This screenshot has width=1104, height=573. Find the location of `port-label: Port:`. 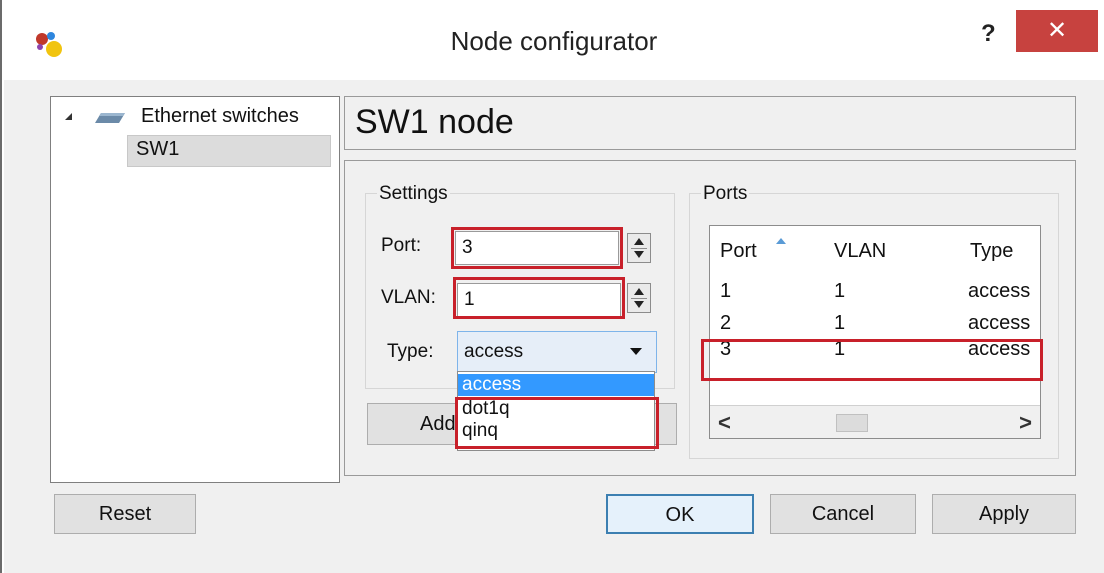

port-label: Port: is located at coordinates (401, 245).